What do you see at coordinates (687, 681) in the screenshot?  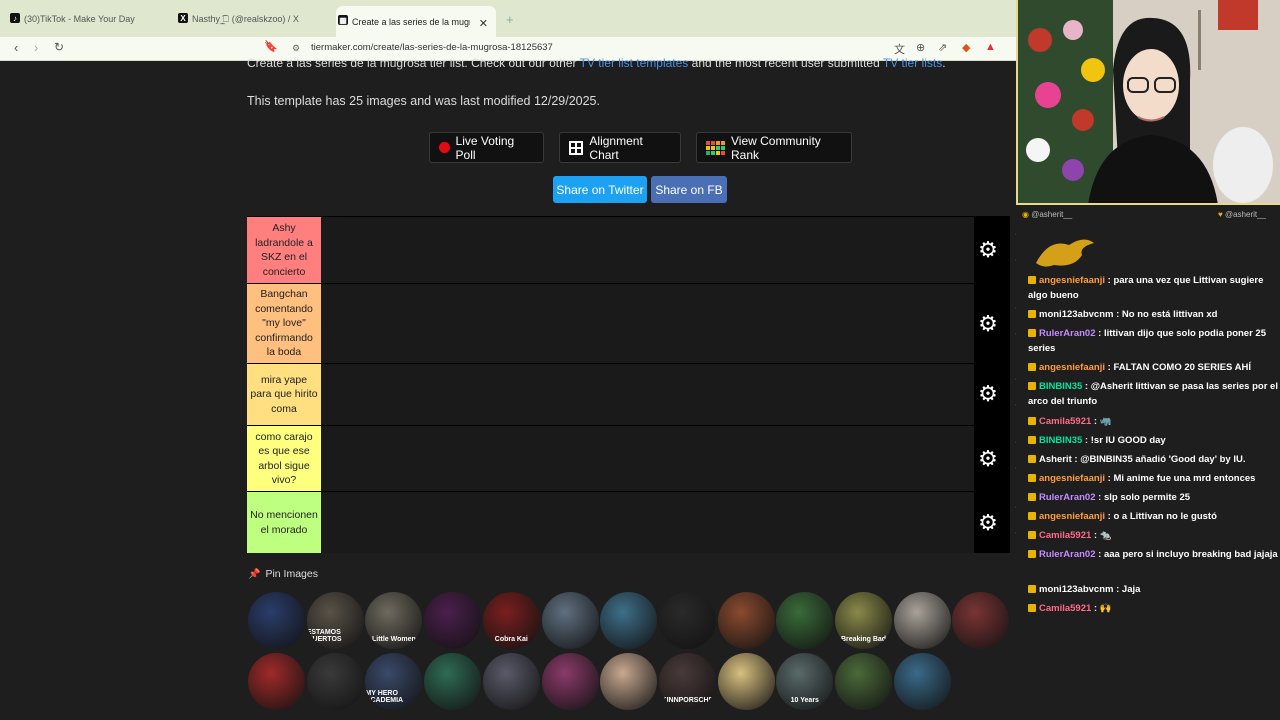 I see `image-thumbnail: KINNPORSCHE` at bounding box center [687, 681].